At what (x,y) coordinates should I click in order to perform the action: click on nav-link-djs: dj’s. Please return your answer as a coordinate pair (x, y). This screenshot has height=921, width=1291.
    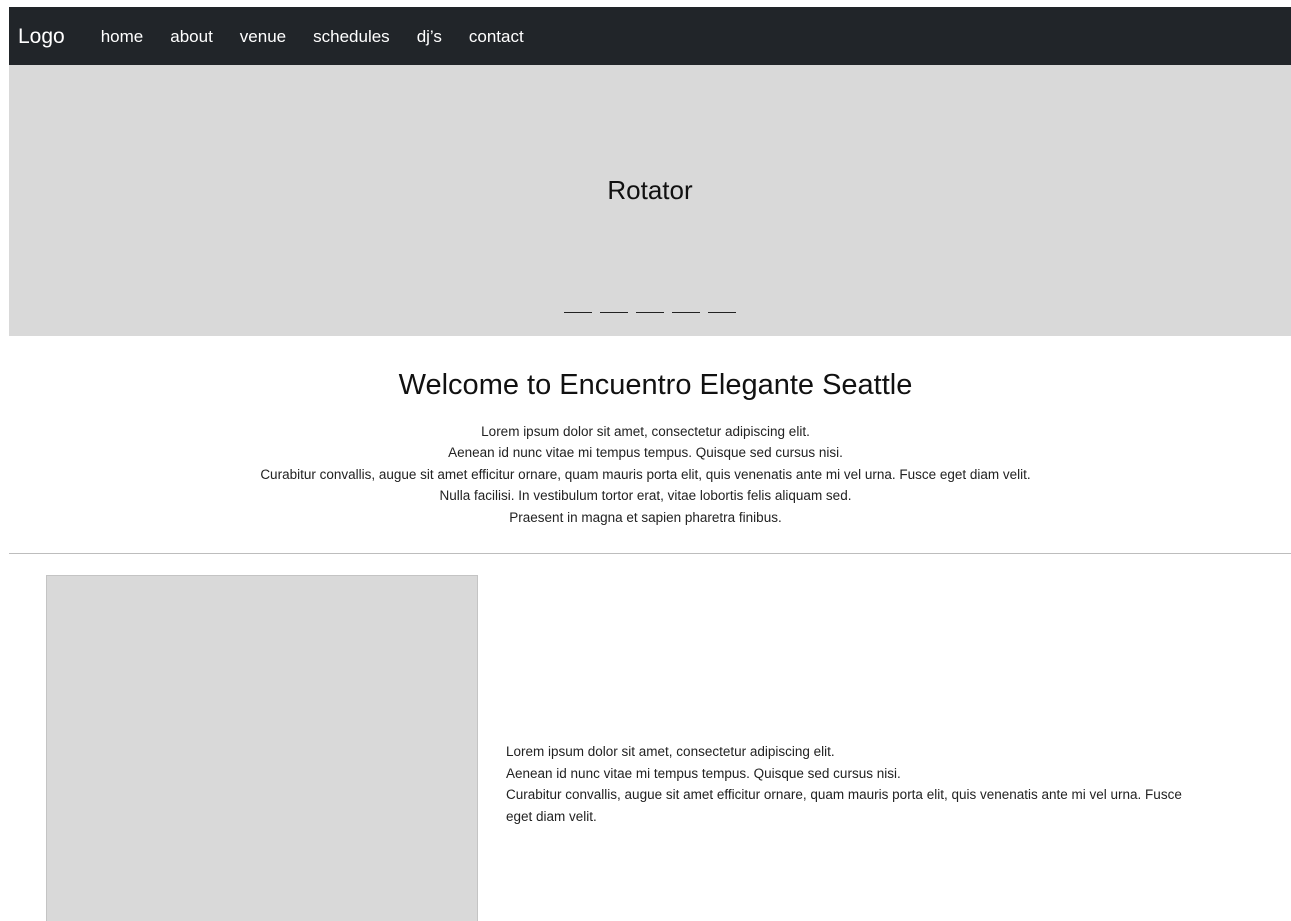
    Looking at the image, I should click on (429, 36).